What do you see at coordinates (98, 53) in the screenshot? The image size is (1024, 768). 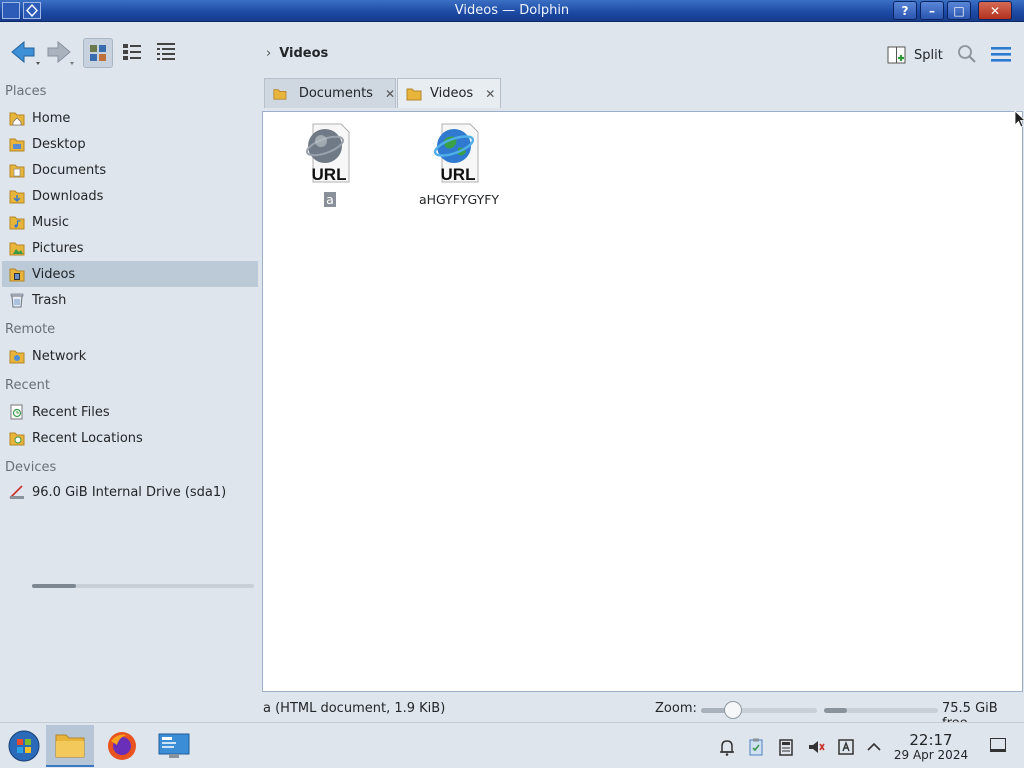 I see `icons-view-button` at bounding box center [98, 53].